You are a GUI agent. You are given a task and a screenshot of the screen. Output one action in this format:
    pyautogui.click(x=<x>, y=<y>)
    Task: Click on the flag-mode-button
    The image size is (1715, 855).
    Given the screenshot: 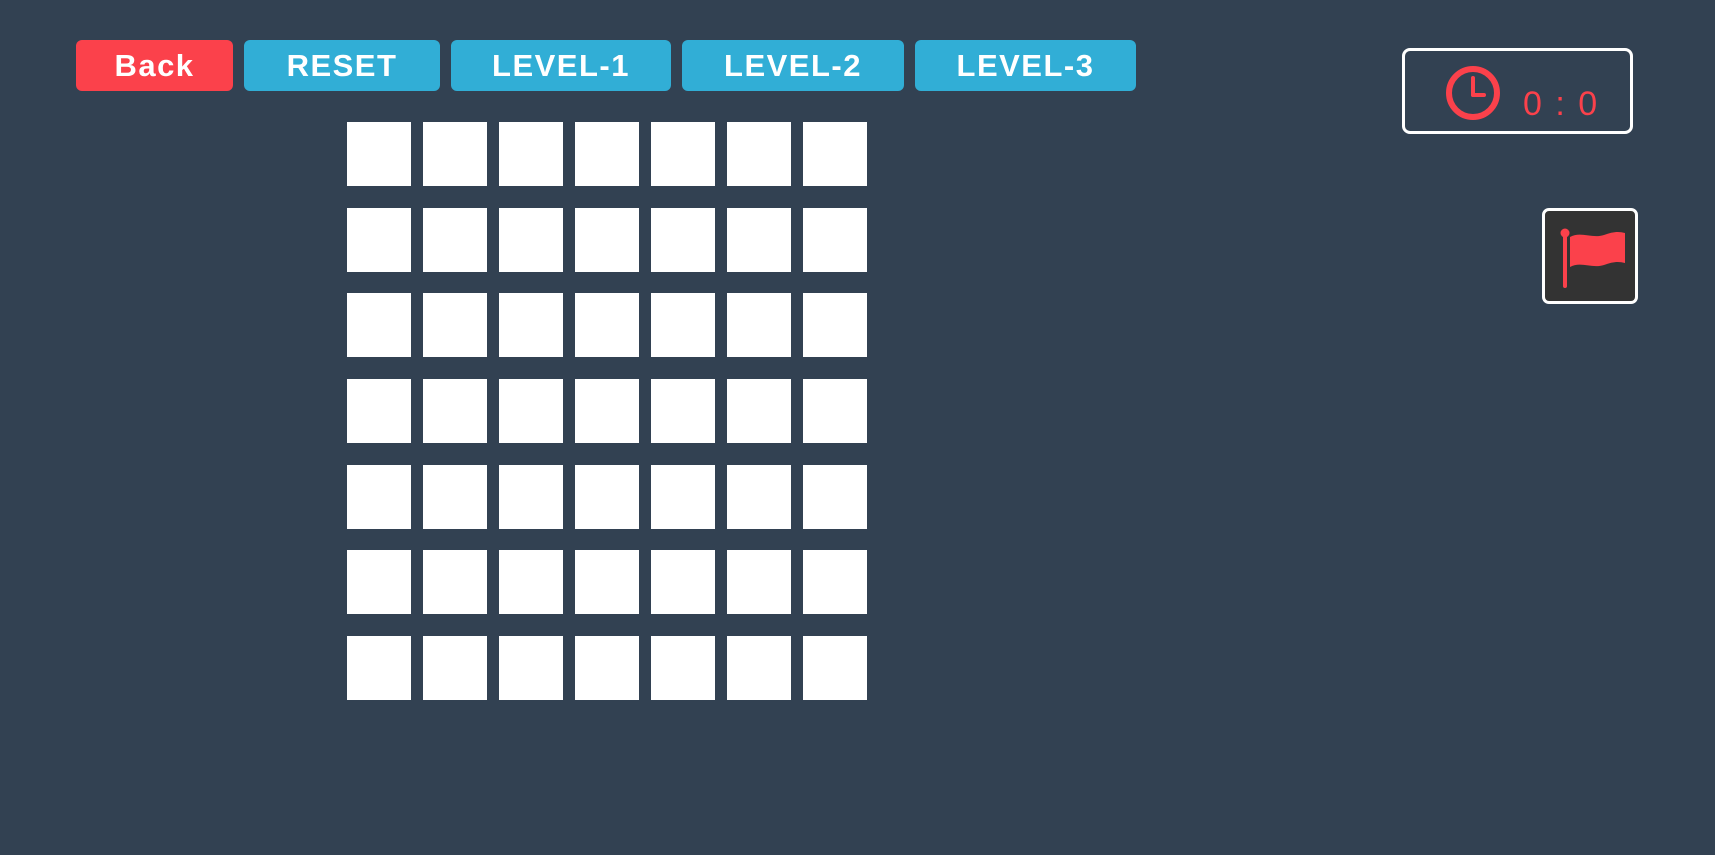 What is the action you would take?
    pyautogui.click(x=1590, y=256)
    